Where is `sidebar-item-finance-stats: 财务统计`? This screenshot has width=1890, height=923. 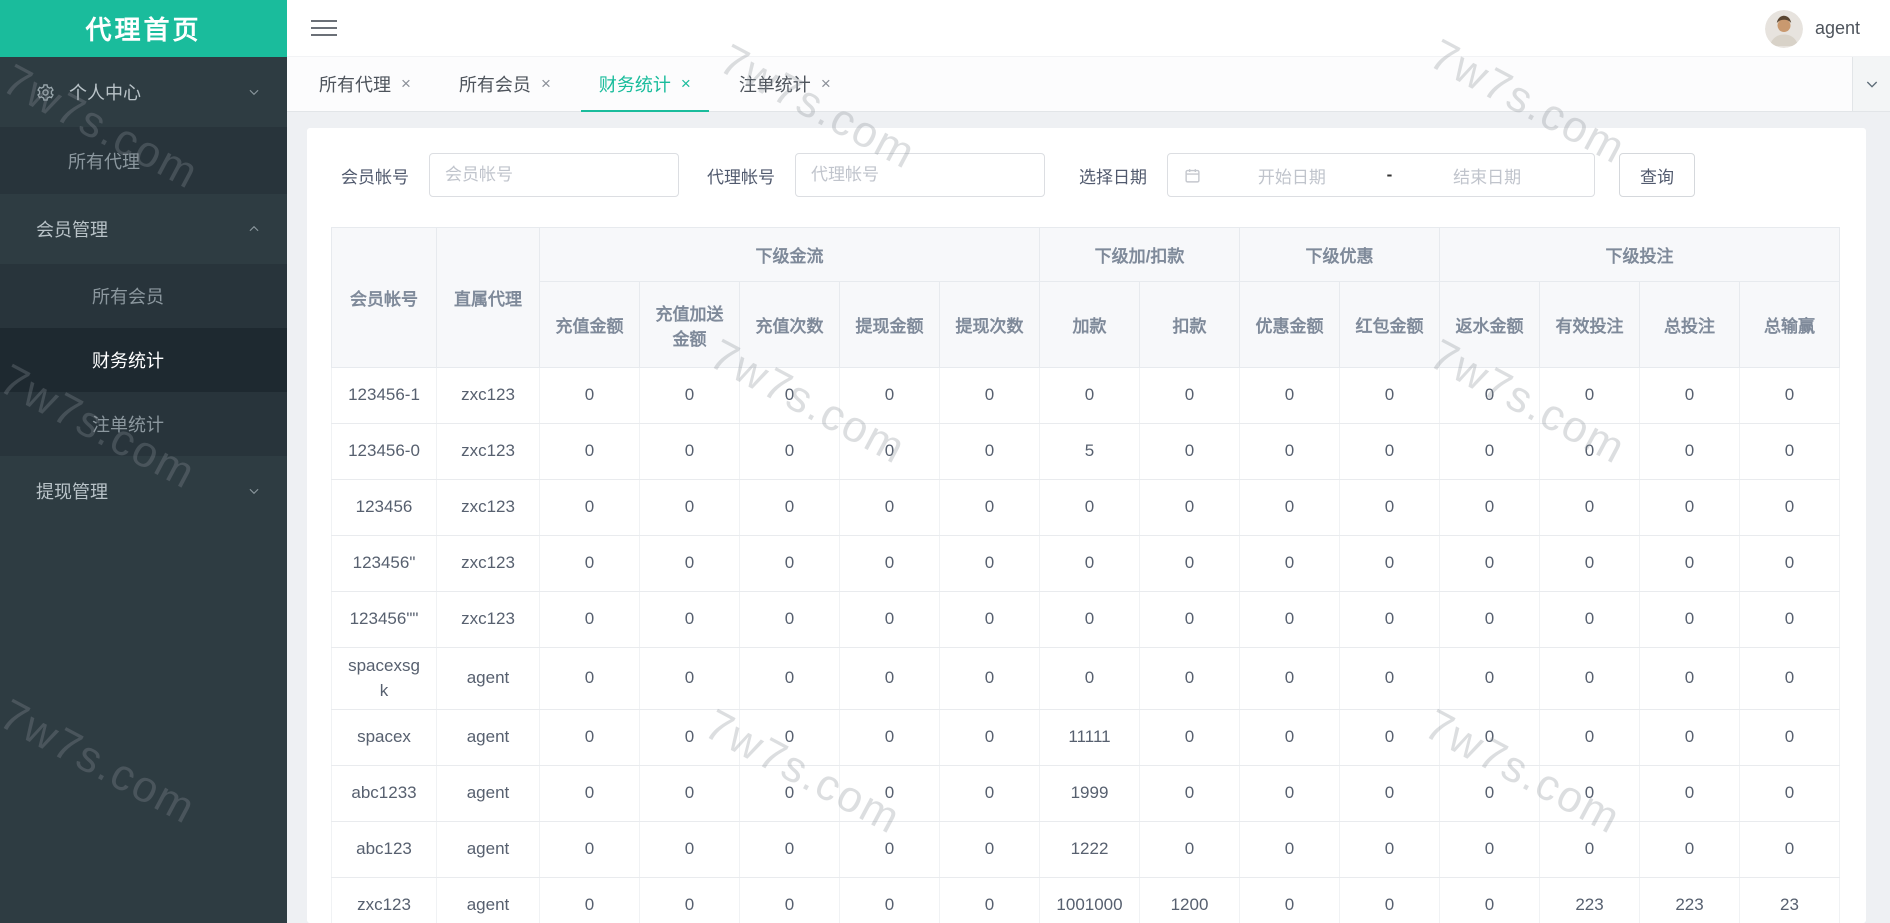 sidebar-item-finance-stats: 财务统计 is located at coordinates (143, 360).